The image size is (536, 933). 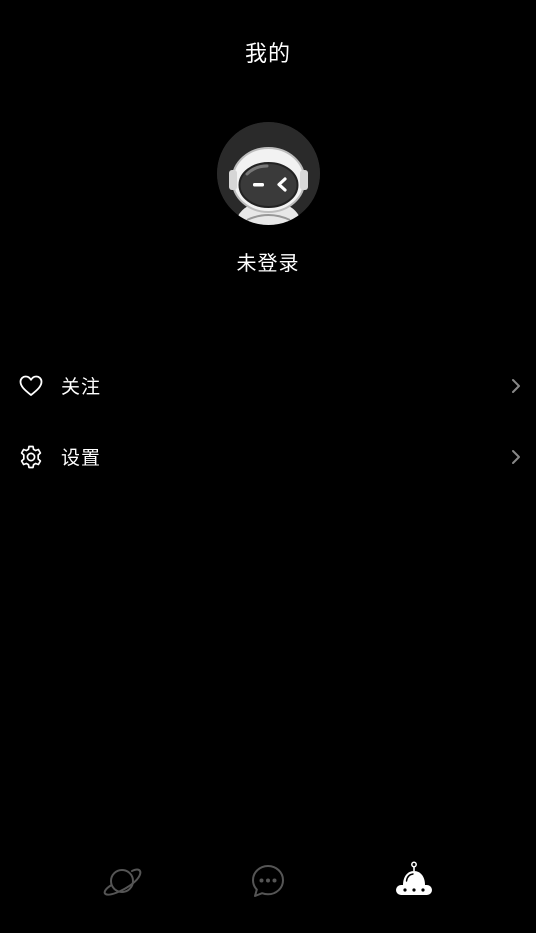 What do you see at coordinates (268, 456) in the screenshot?
I see `menu-item-settings: 设置` at bounding box center [268, 456].